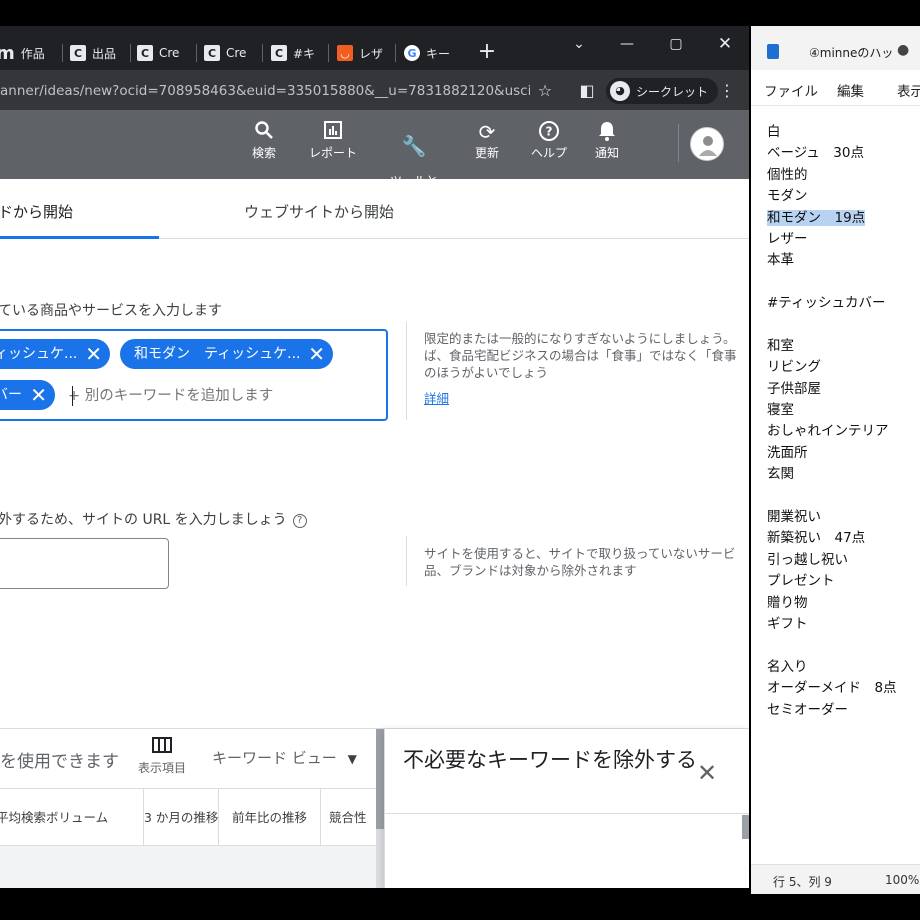 This screenshot has width=920, height=920. I want to click on notepad-line: プレゼント, so click(842, 581).